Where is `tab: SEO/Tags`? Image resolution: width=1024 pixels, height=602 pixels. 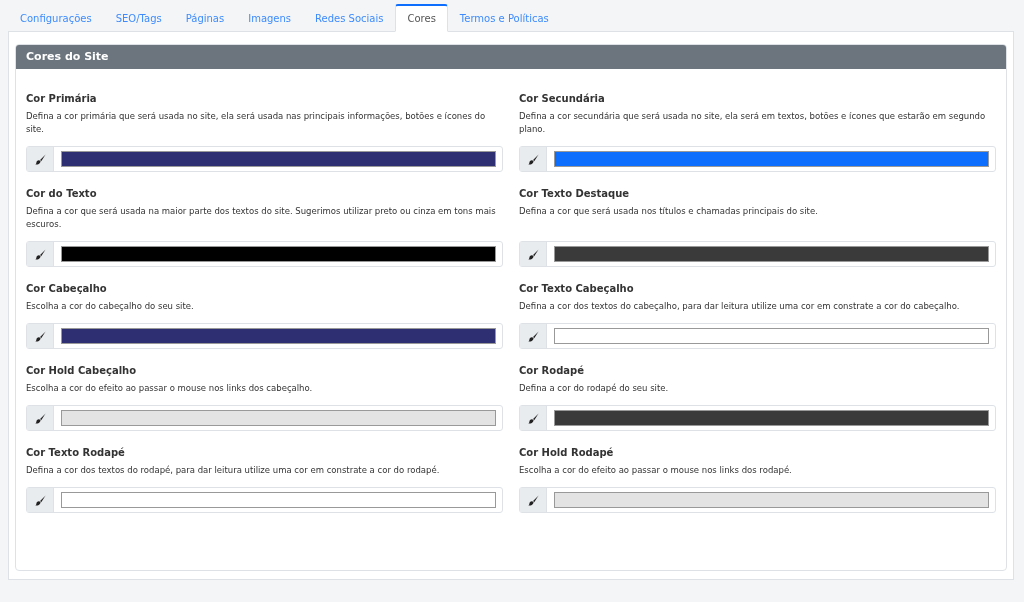 tab: SEO/Tags is located at coordinates (138, 18).